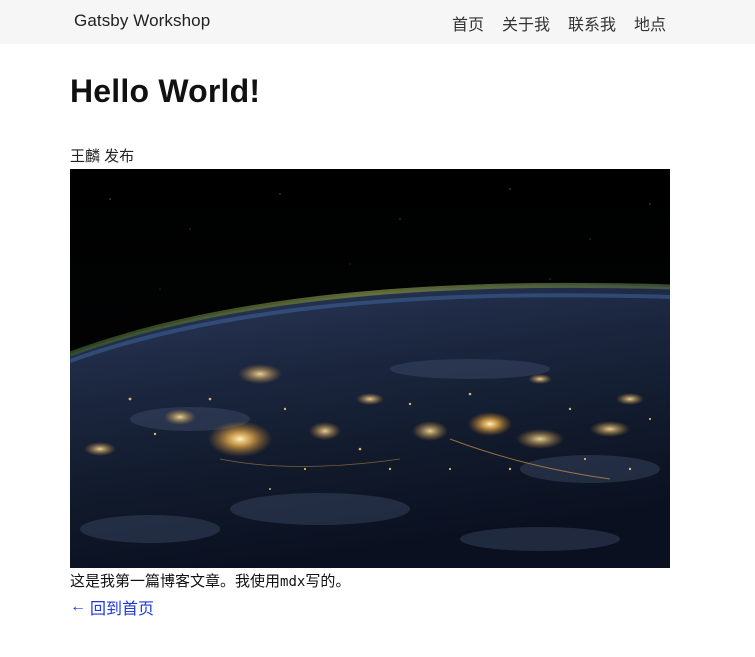  I want to click on back-home-link: ← 回到首页, so click(112, 607).